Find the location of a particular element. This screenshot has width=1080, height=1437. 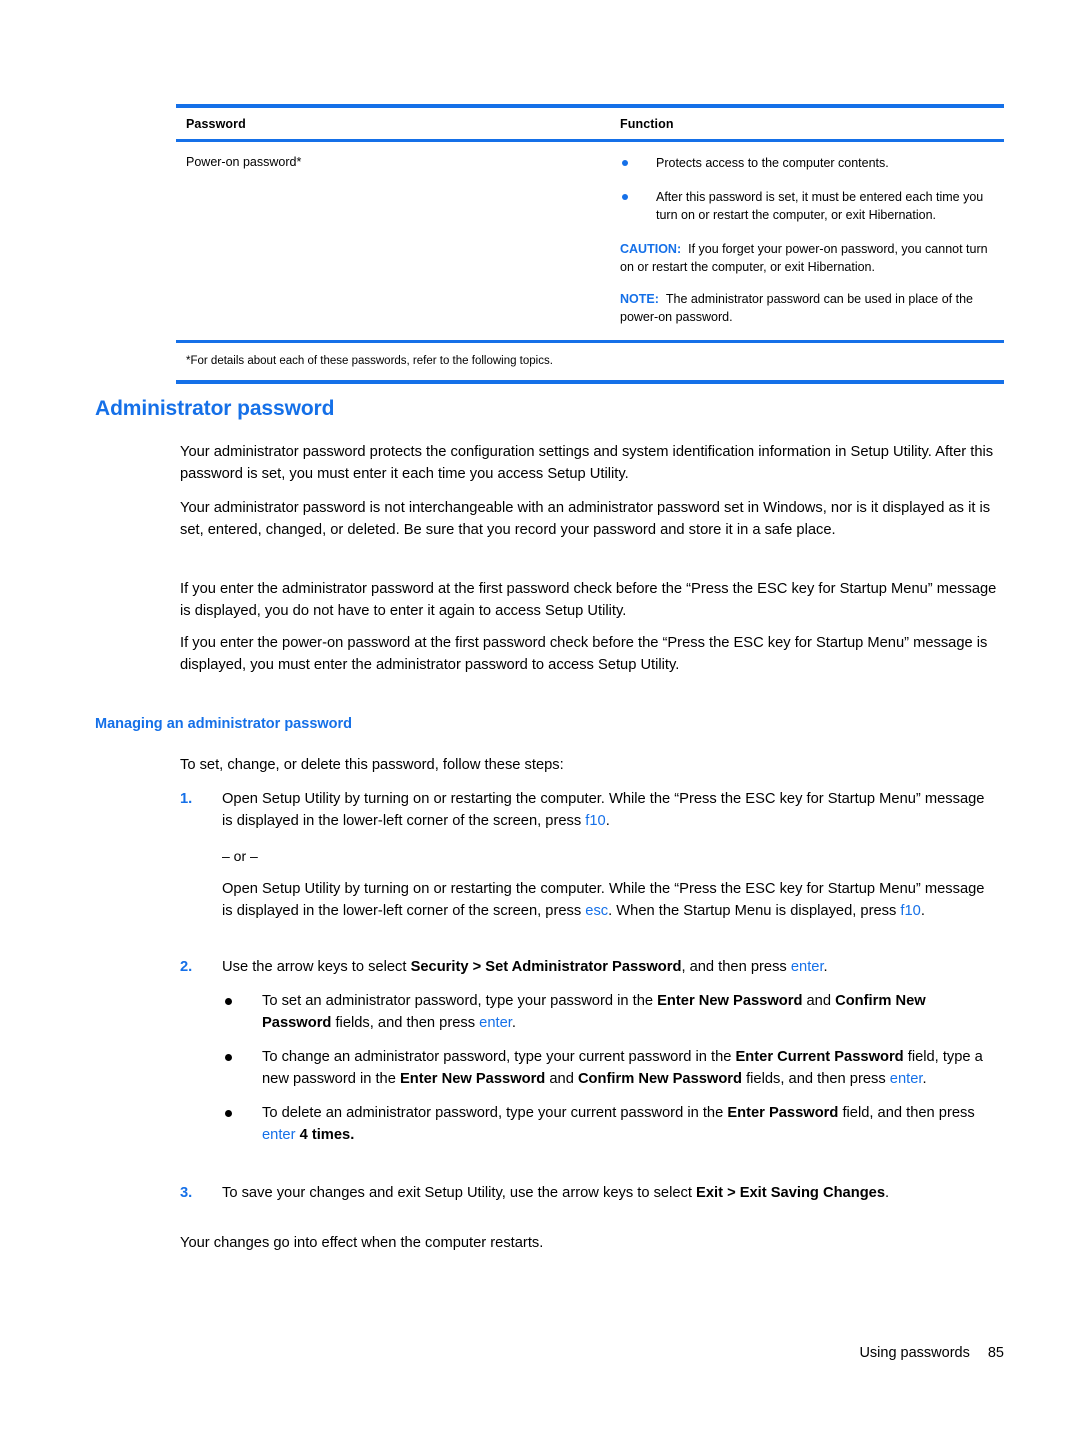

step-2-text-b: , and then press is located at coordinates (736, 967).